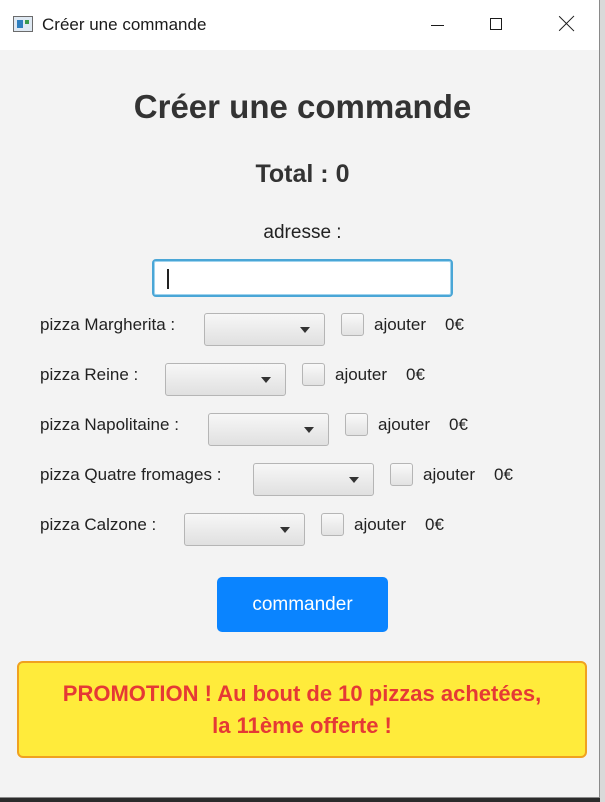 Image resolution: width=605 pixels, height=802 pixels. Describe the element at coordinates (454, 324) in the screenshot. I see `price-margherita: 0€` at that location.